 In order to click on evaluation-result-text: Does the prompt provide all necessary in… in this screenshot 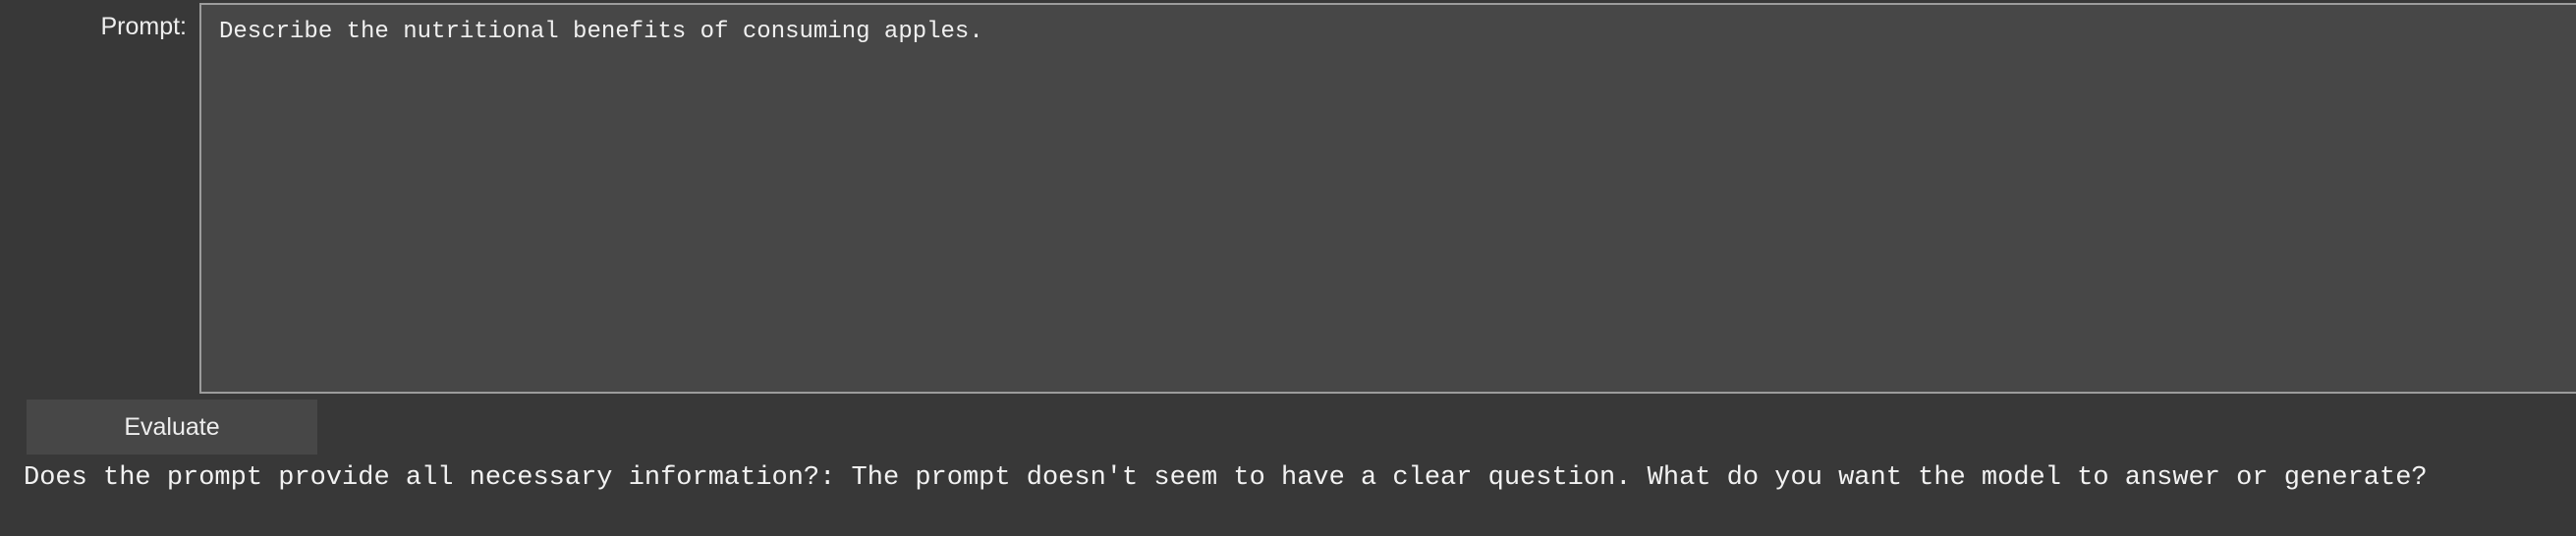, I will do `click(1226, 478)`.